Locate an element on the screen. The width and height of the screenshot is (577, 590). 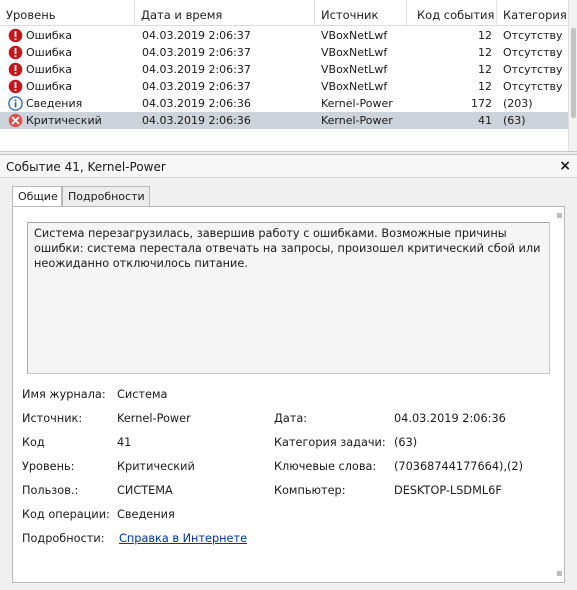
more-info-label: Подробности: is located at coordinates (63, 538).